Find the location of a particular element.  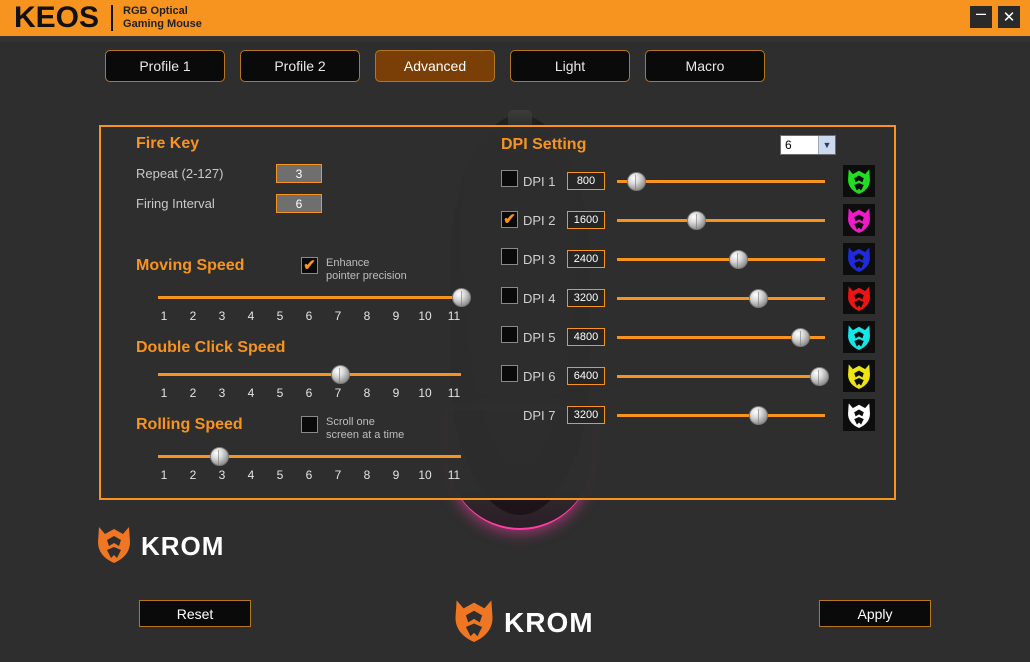

double-click-speed-tick: 3 is located at coordinates (222, 393).